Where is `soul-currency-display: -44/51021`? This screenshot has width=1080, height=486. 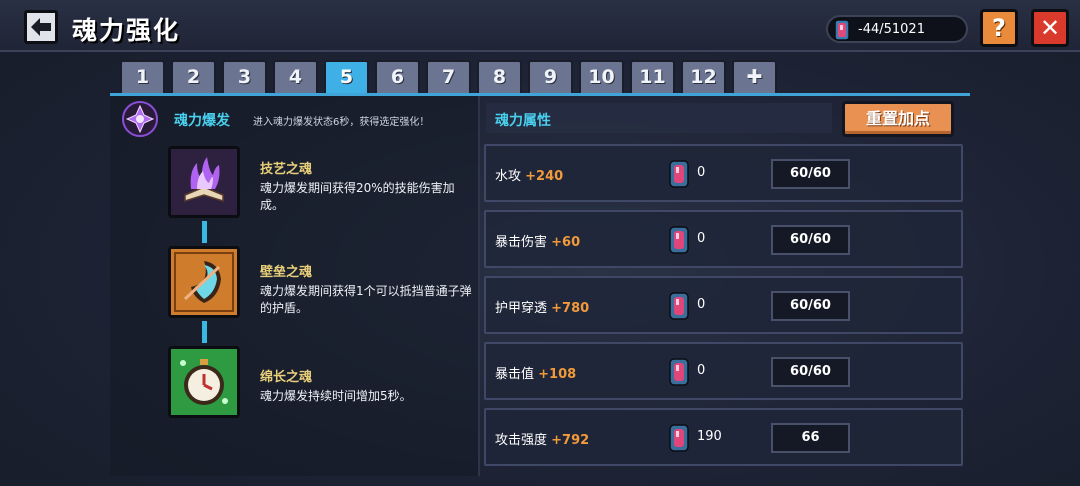
soul-currency-display: -44/51021 is located at coordinates (897, 29).